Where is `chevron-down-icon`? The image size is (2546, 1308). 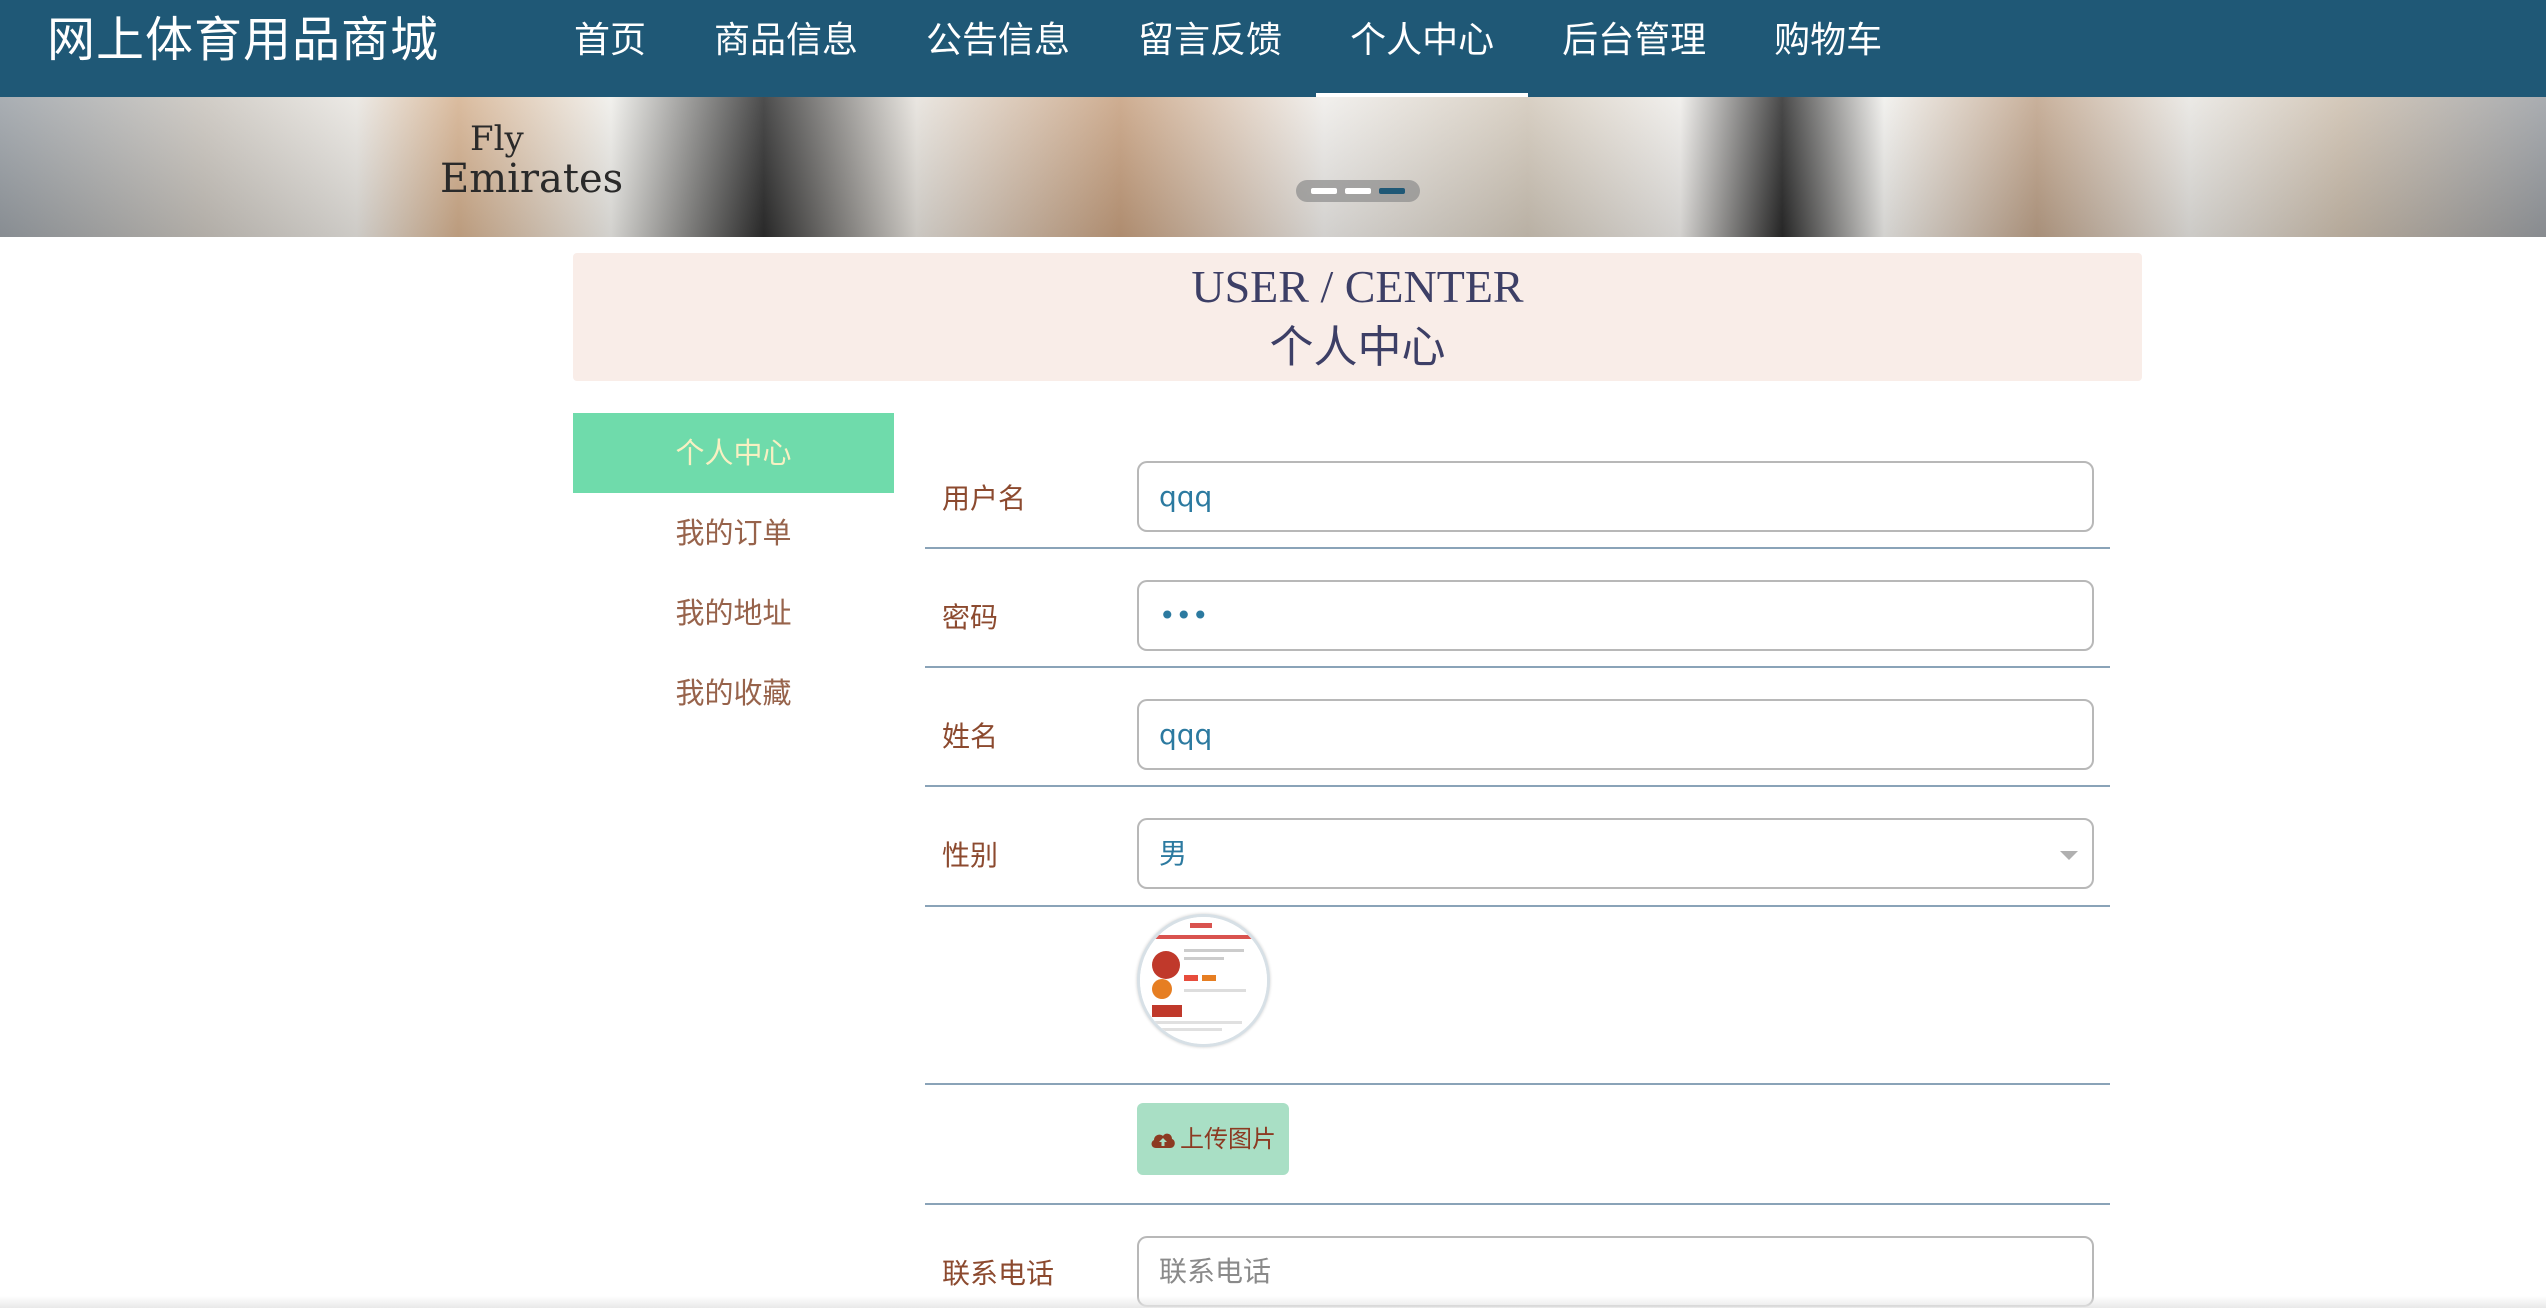
chevron-down-icon is located at coordinates (2069, 855).